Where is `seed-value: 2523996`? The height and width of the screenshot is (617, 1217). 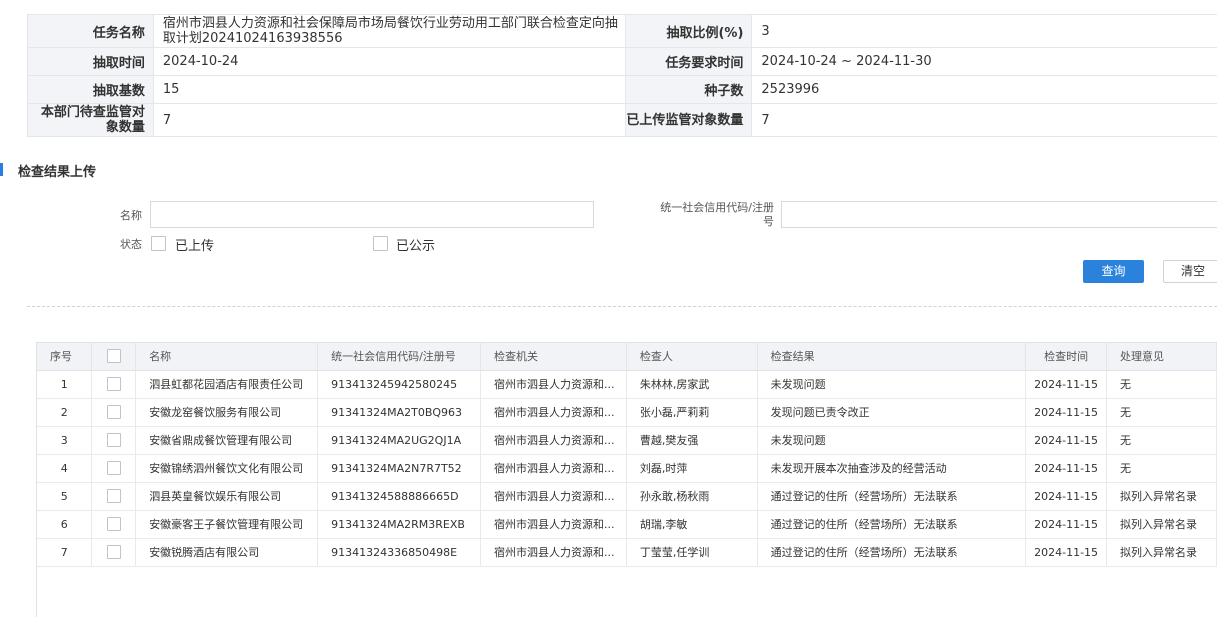
seed-value: 2523996 is located at coordinates (984, 89).